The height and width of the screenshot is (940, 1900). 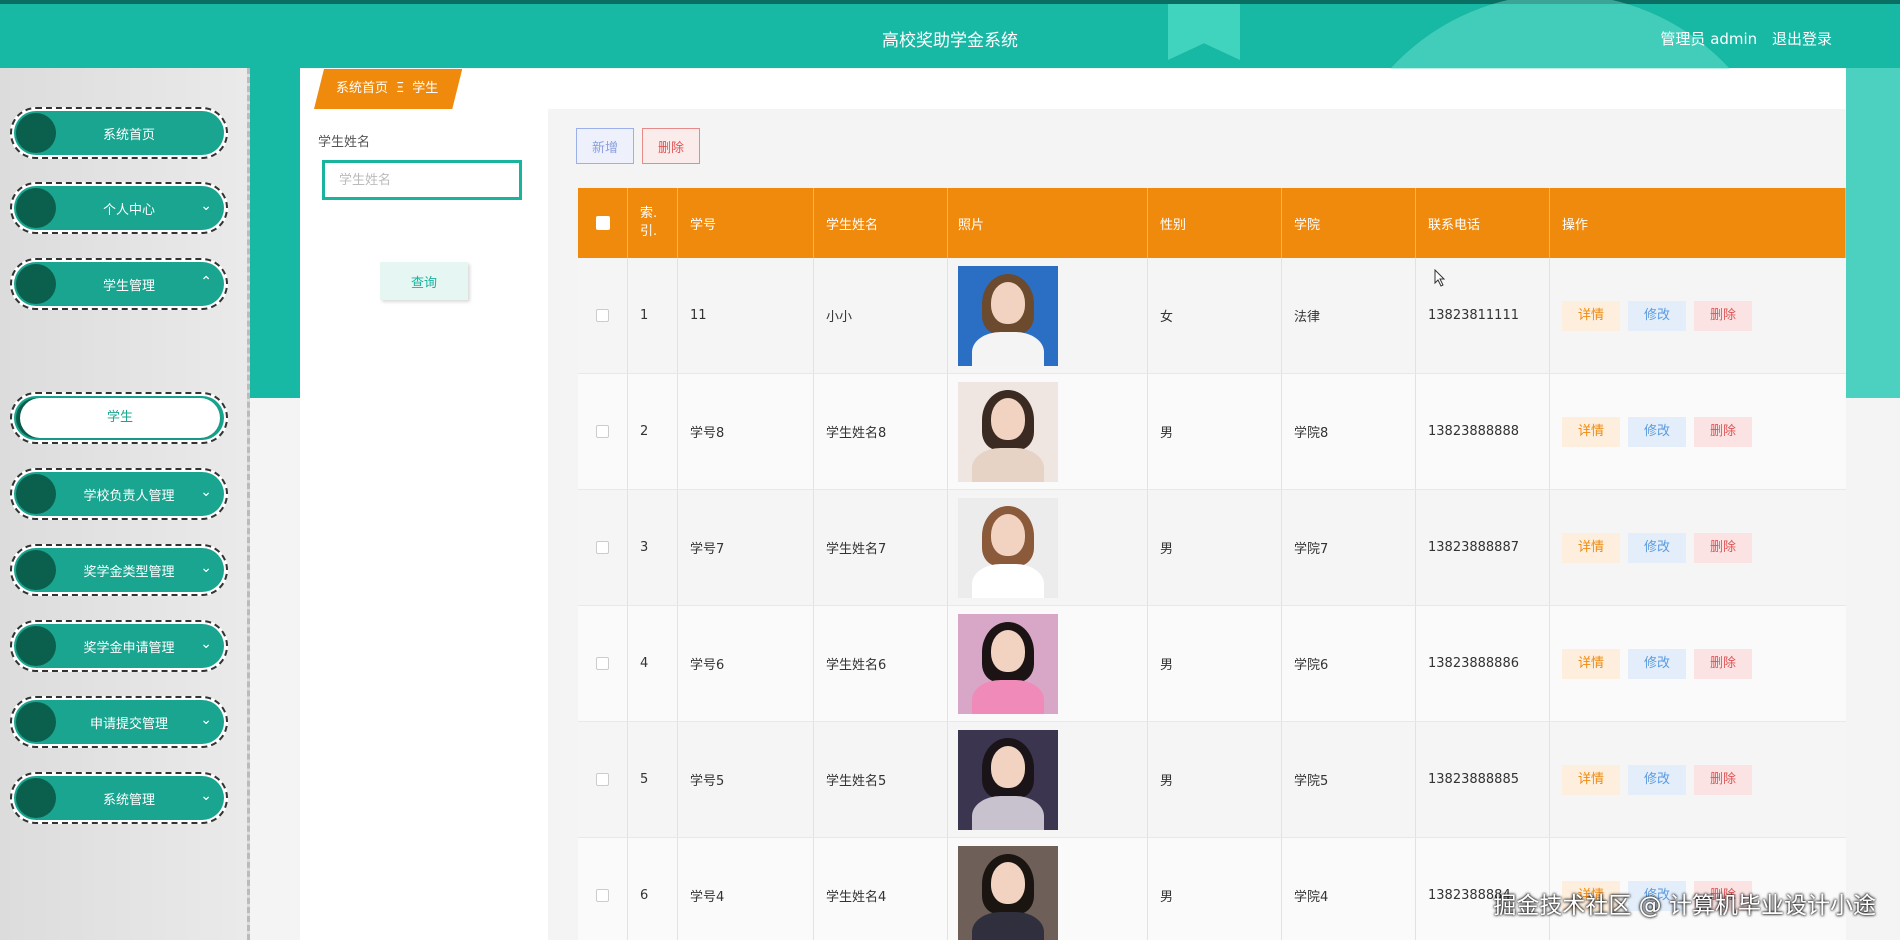 I want to click on sidebar-item: 系统管理 ⌄, so click(x=119, y=798).